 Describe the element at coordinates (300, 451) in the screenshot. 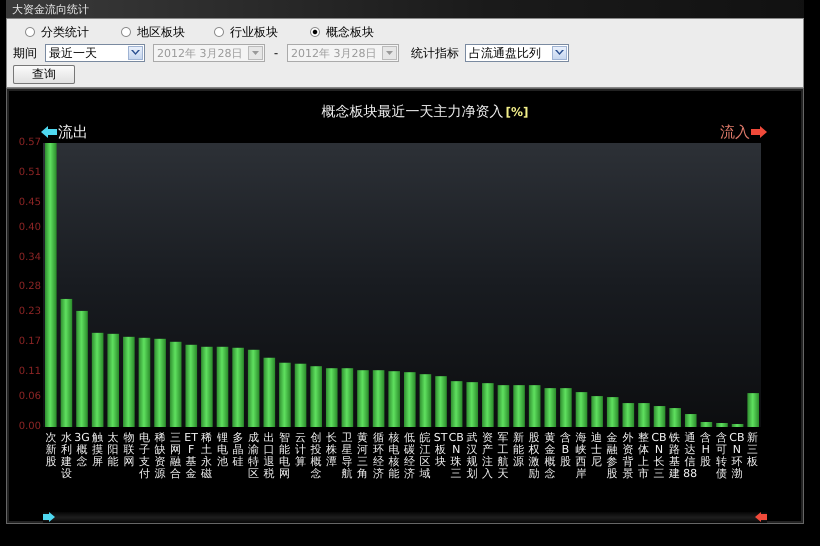

I see `category-label: 云计算` at that location.